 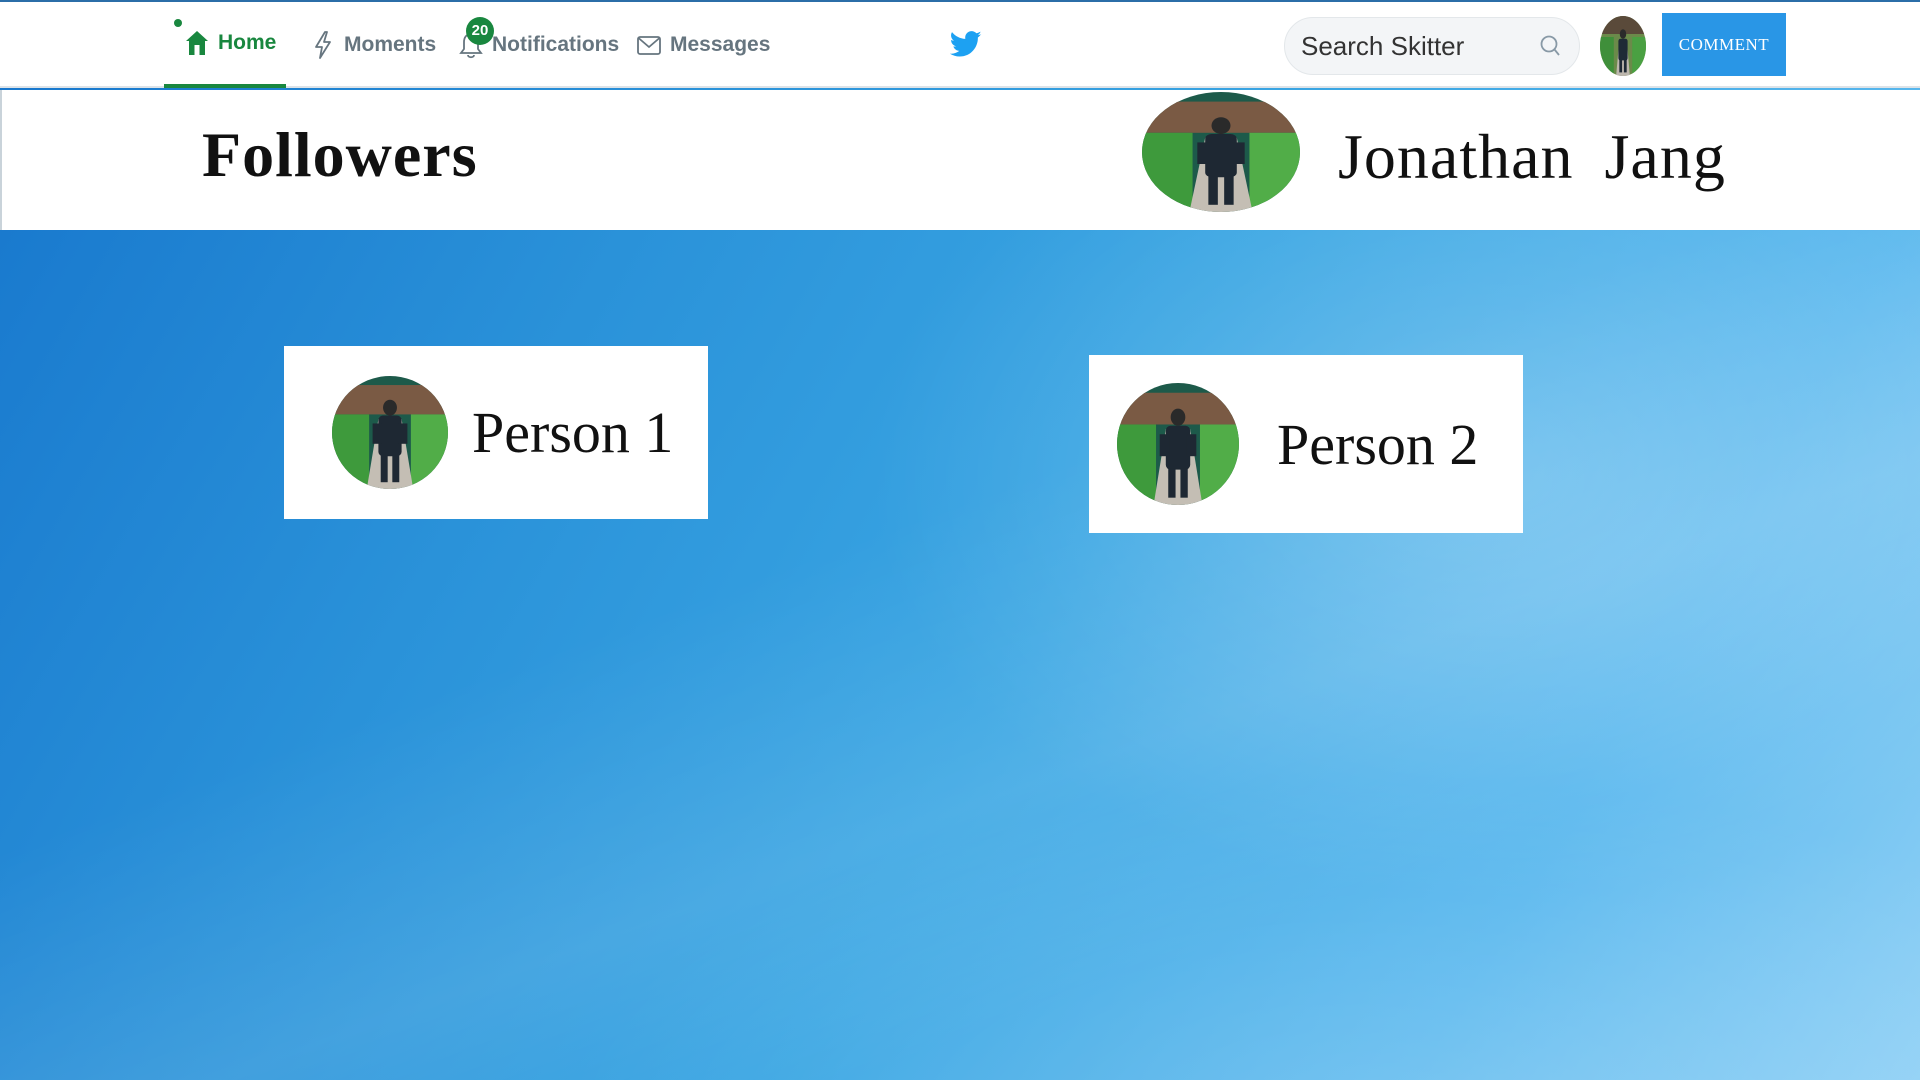 What do you see at coordinates (1378, 444) in the screenshot?
I see `follower-name: Person 2` at bounding box center [1378, 444].